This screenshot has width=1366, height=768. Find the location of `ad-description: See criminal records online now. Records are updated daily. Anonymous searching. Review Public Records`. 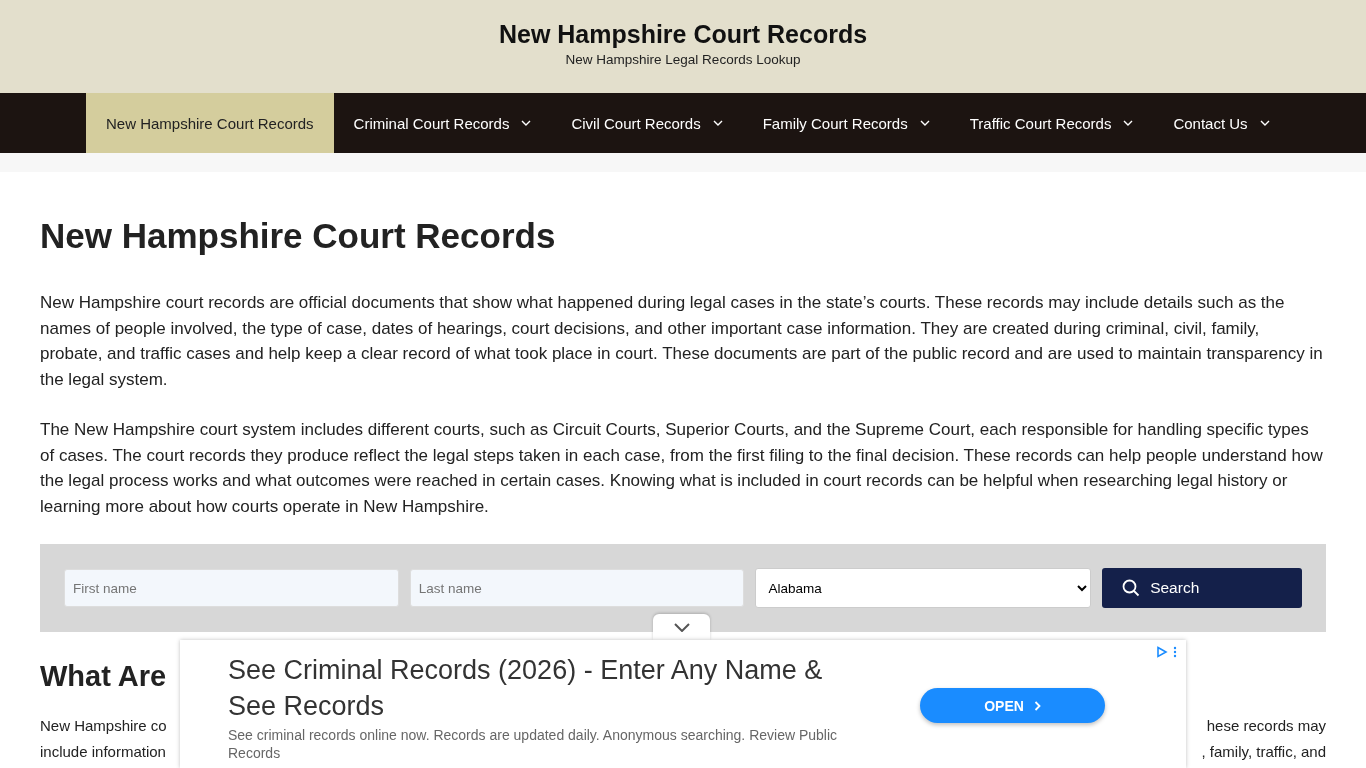

ad-description: See criminal records online now. Records are updated daily. Anonymous searching. Review Public Records is located at coordinates (533, 744).